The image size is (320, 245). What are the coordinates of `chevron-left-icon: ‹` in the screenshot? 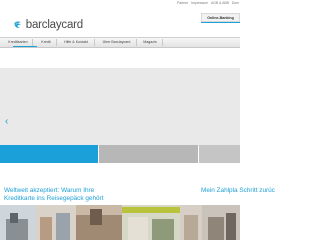 It's located at (6, 122).